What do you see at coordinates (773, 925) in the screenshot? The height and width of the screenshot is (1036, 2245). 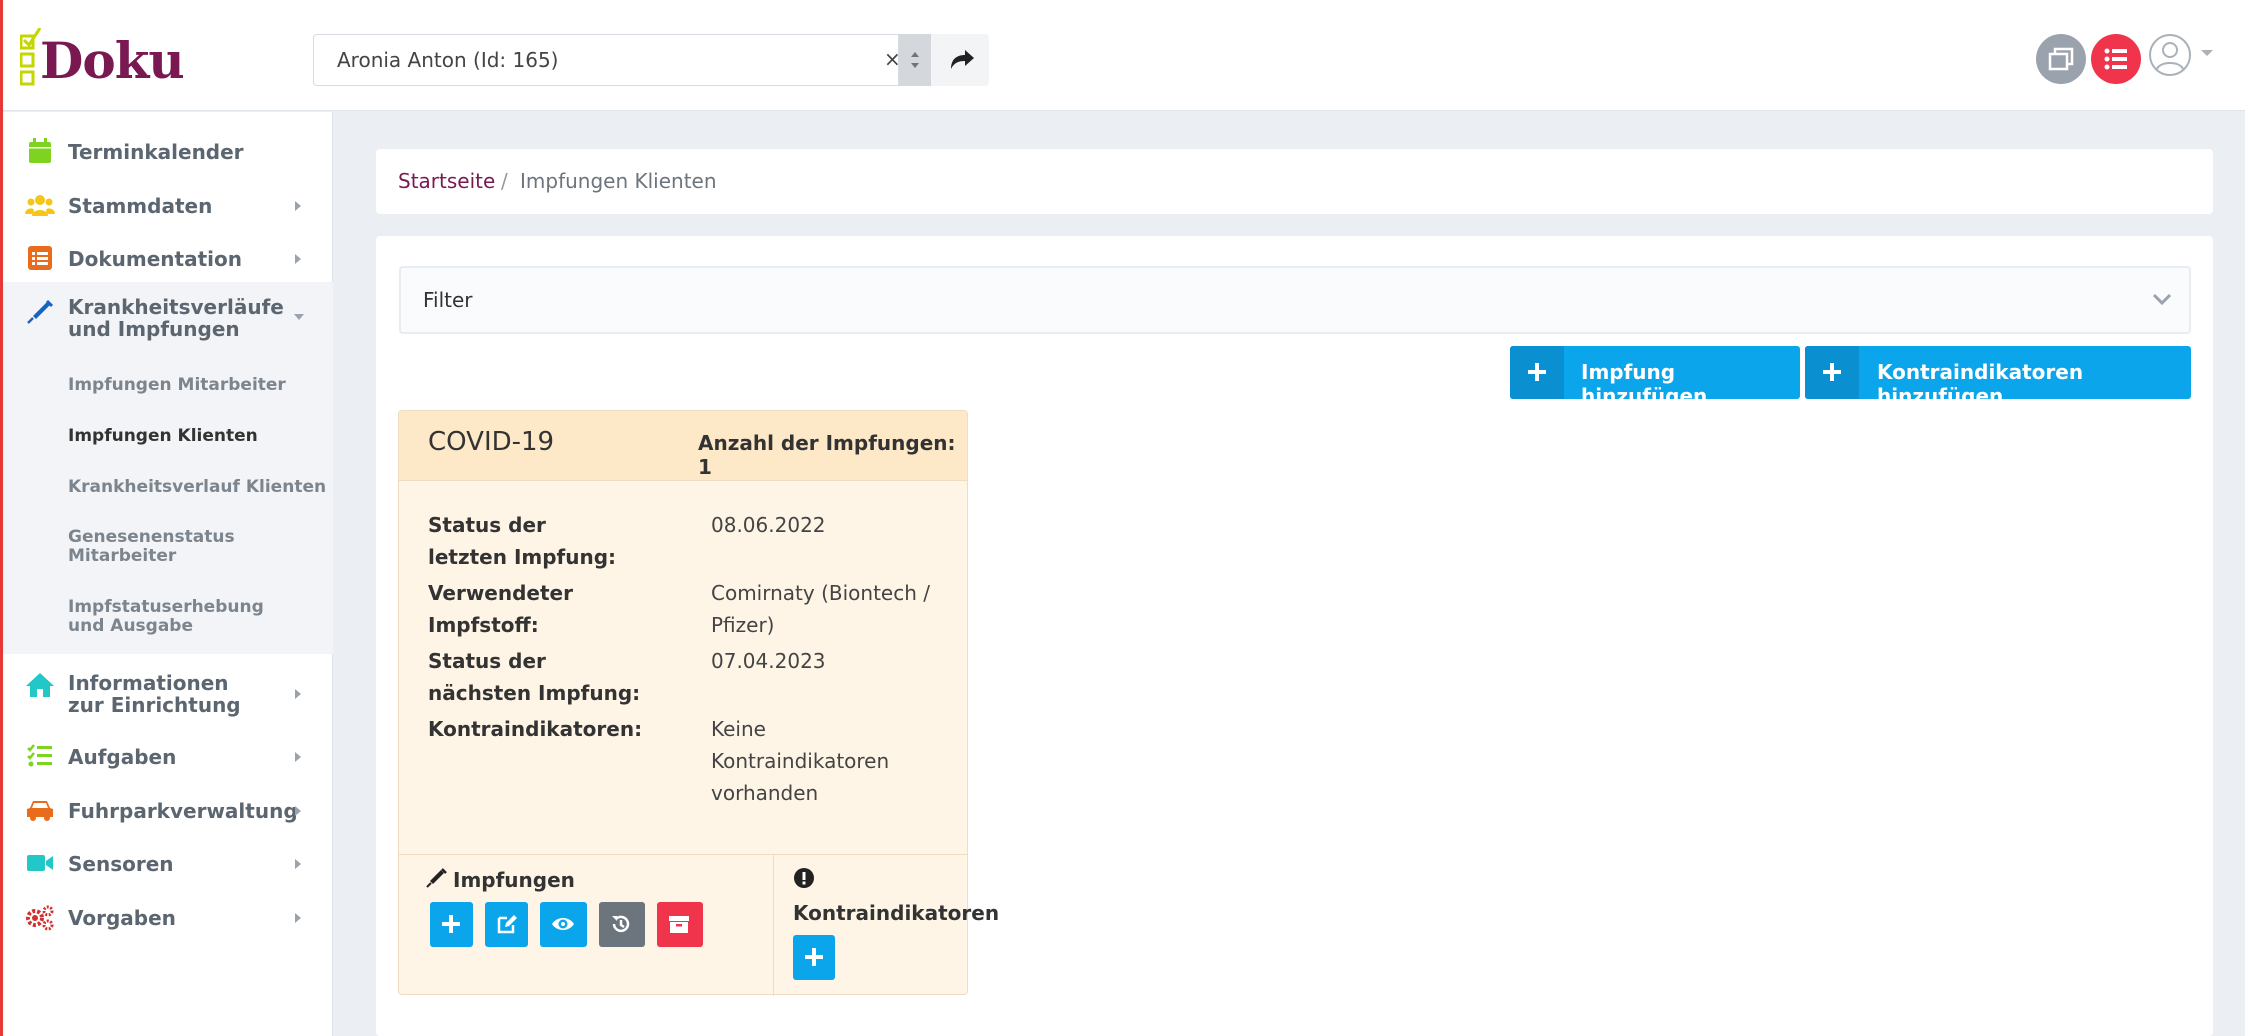 I see `footer-divider` at bounding box center [773, 925].